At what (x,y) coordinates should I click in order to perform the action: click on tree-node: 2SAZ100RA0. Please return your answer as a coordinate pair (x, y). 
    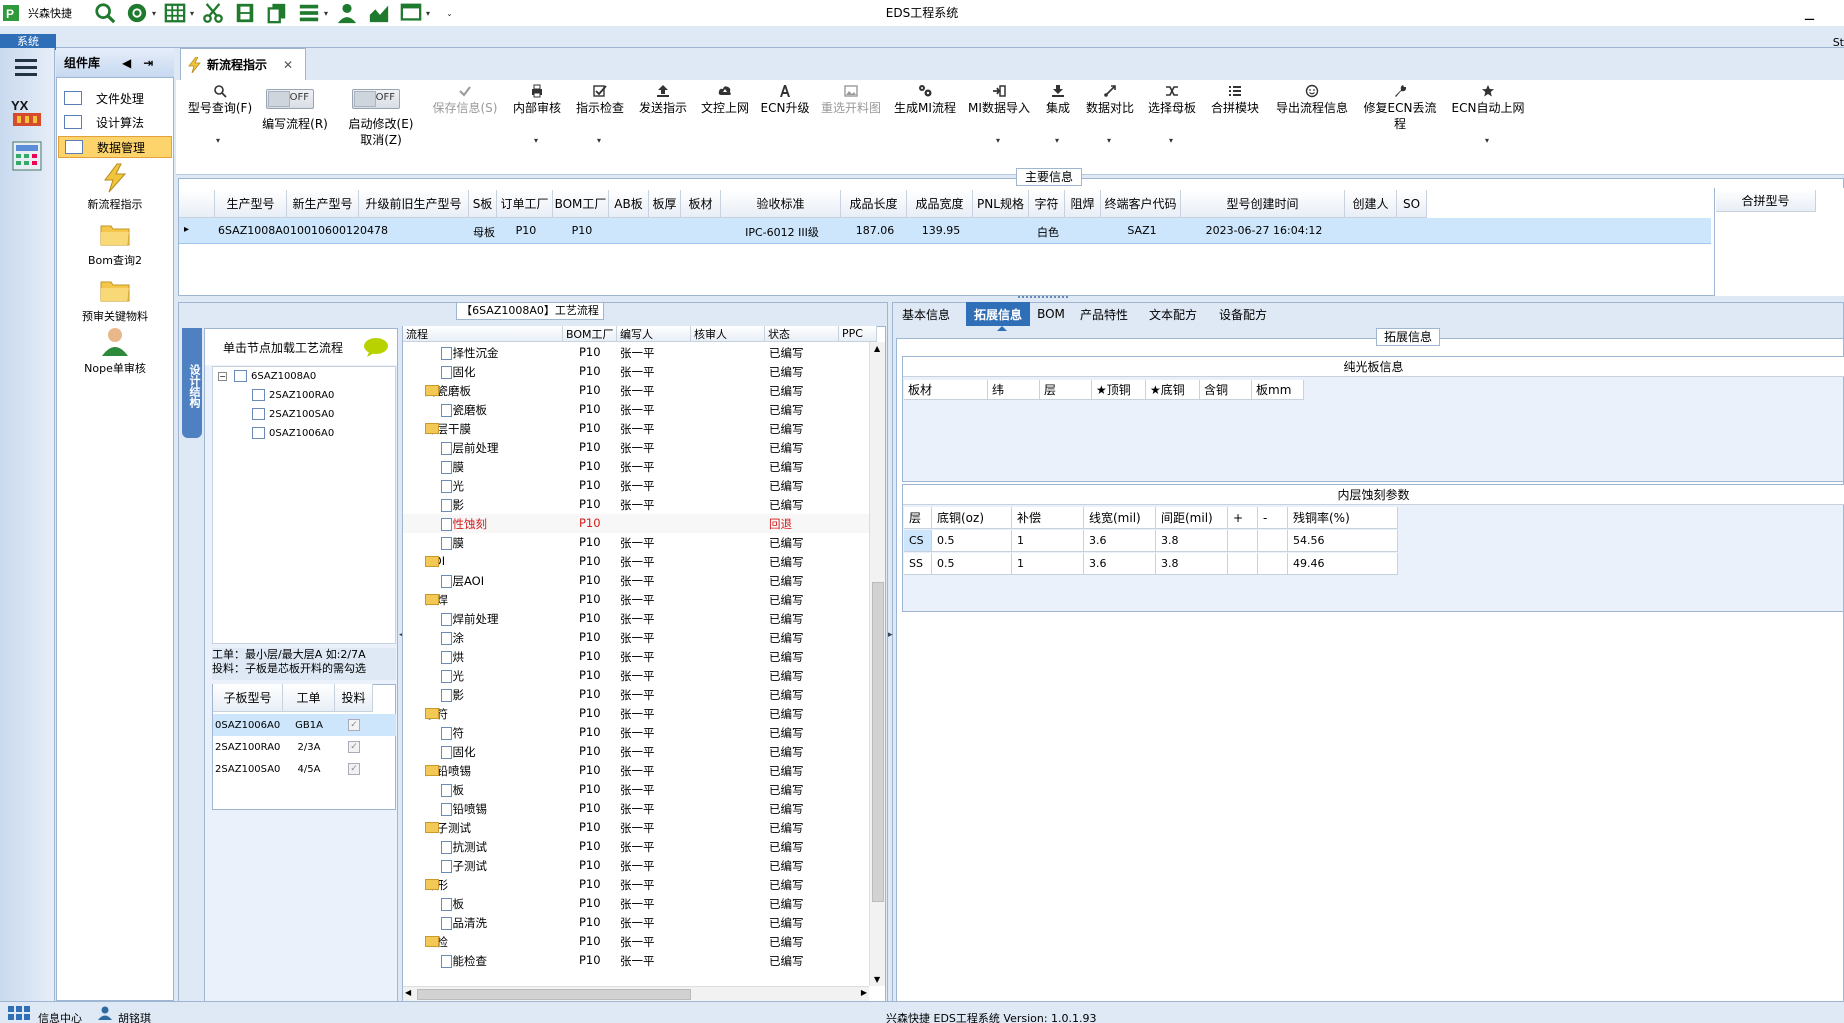
    Looking at the image, I should click on (293, 395).